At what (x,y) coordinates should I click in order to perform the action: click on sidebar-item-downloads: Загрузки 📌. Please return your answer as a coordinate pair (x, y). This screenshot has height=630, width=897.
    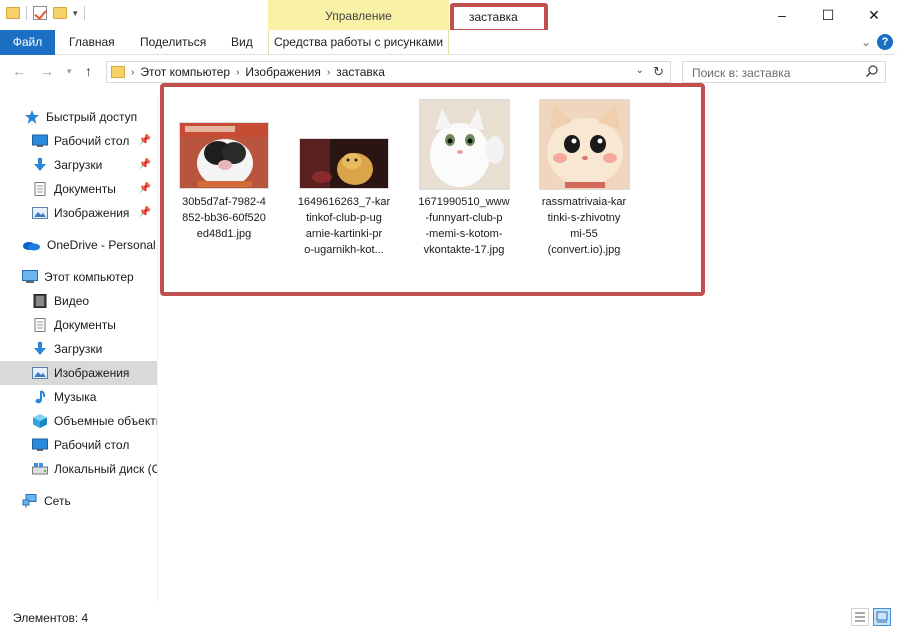
    Looking at the image, I should click on (78, 165).